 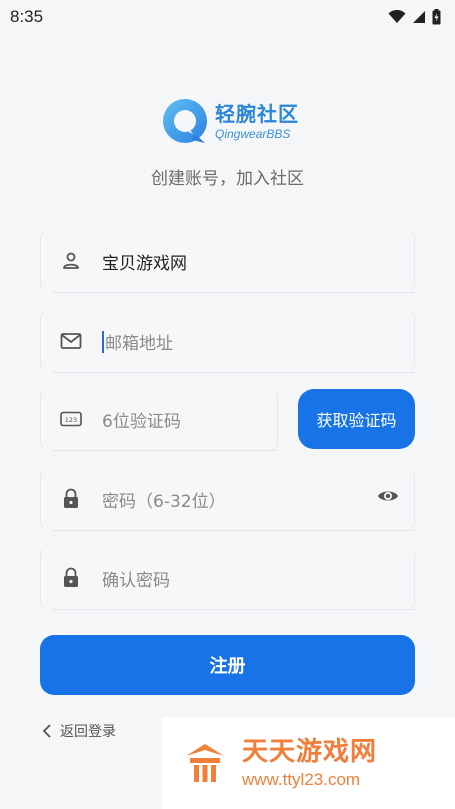 I want to click on mail-icon, so click(x=71, y=341).